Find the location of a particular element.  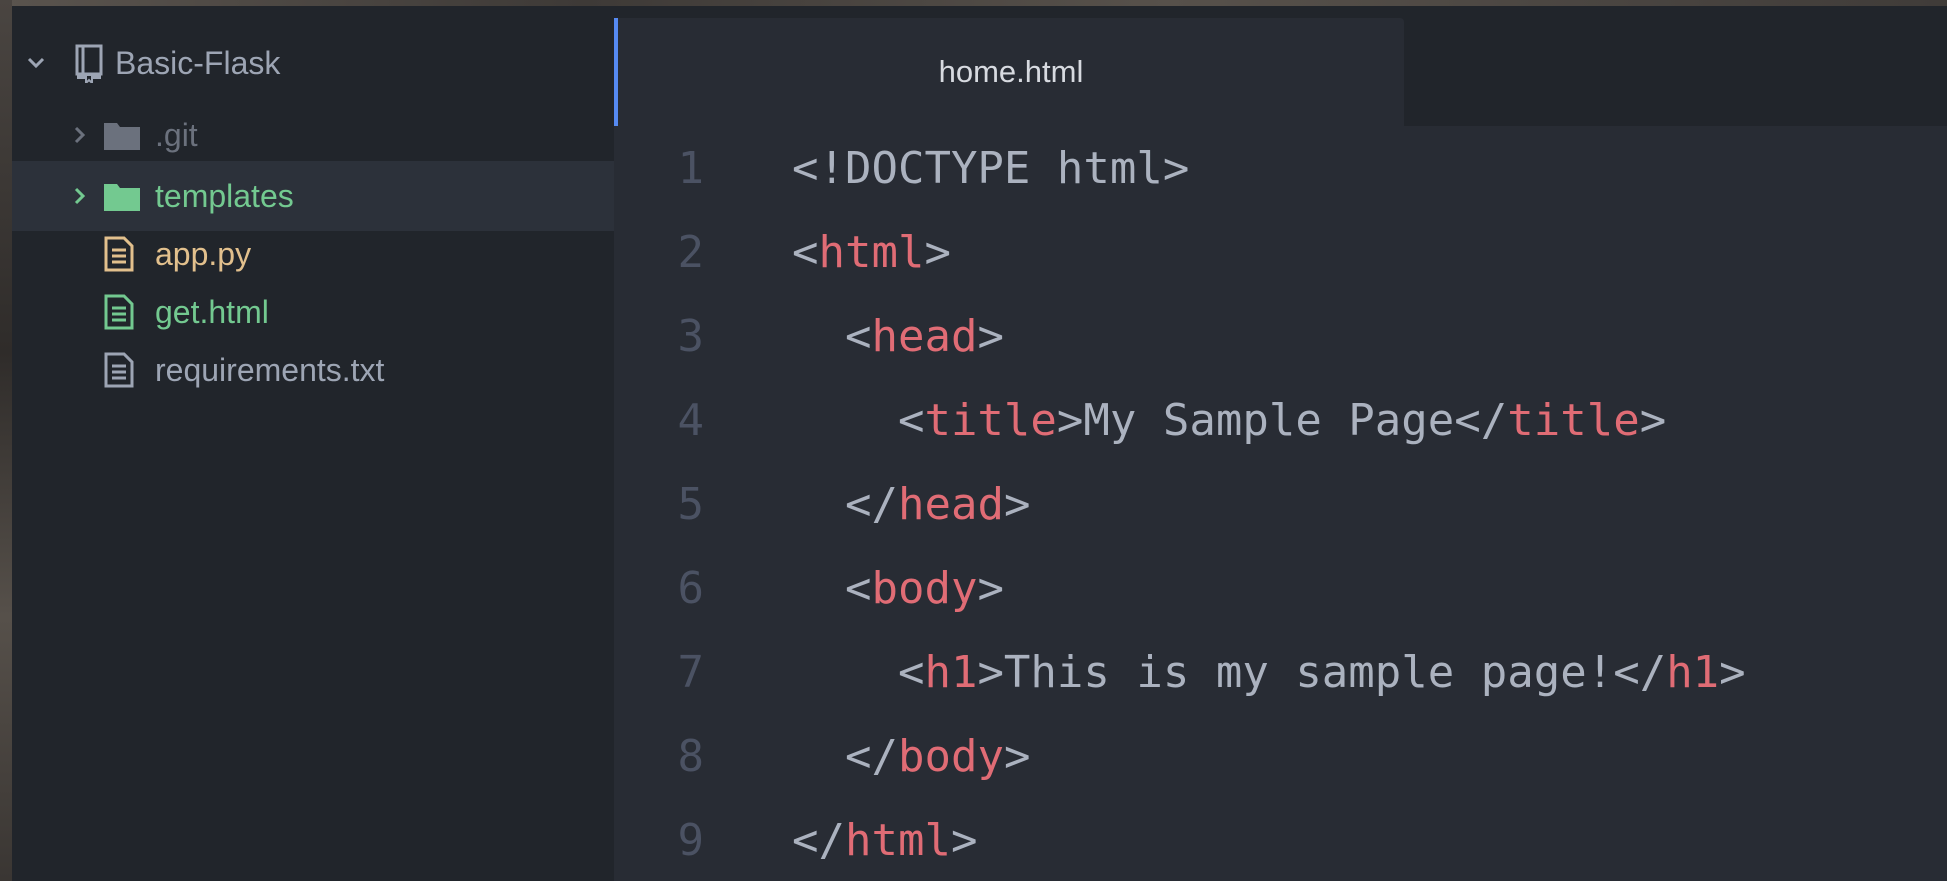

code-line: 6 <body> is located at coordinates (1280, 588).